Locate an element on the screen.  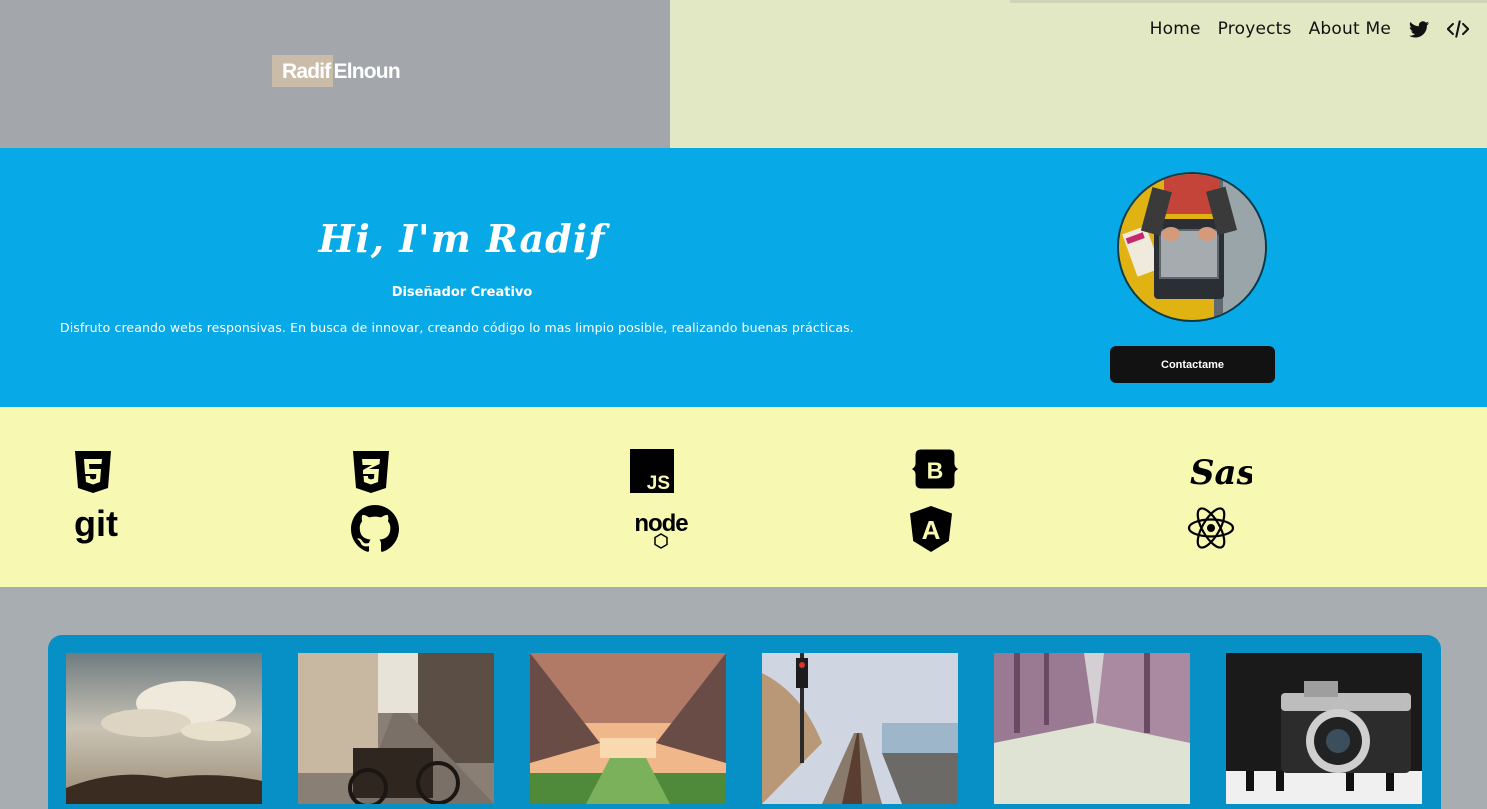
gallery-photo-street is located at coordinates (396, 728).